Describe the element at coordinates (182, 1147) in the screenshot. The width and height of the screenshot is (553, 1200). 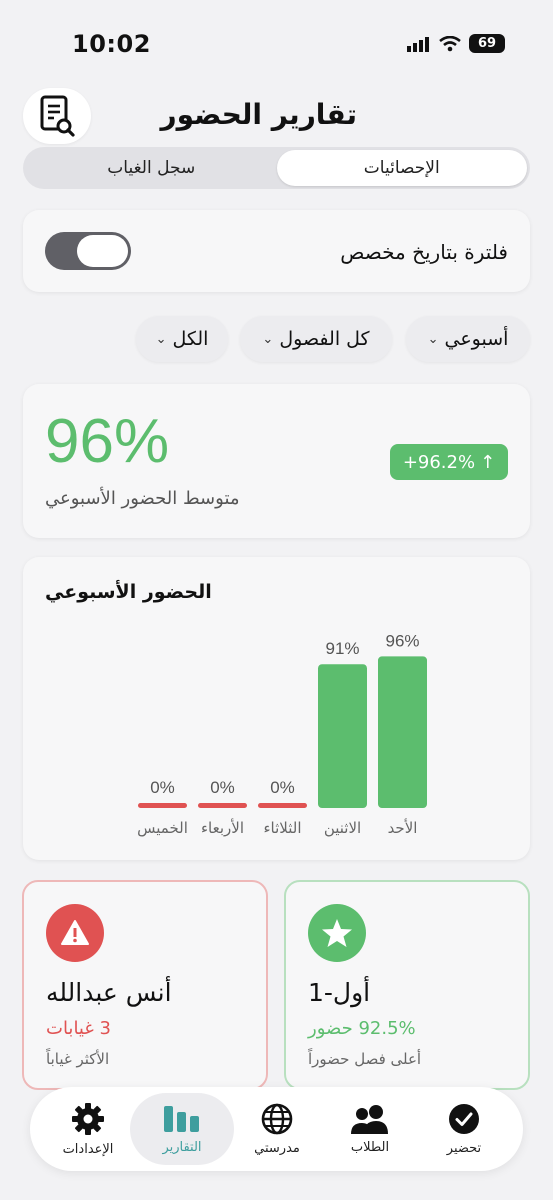
I see `tab-reports-label: التقارير` at that location.